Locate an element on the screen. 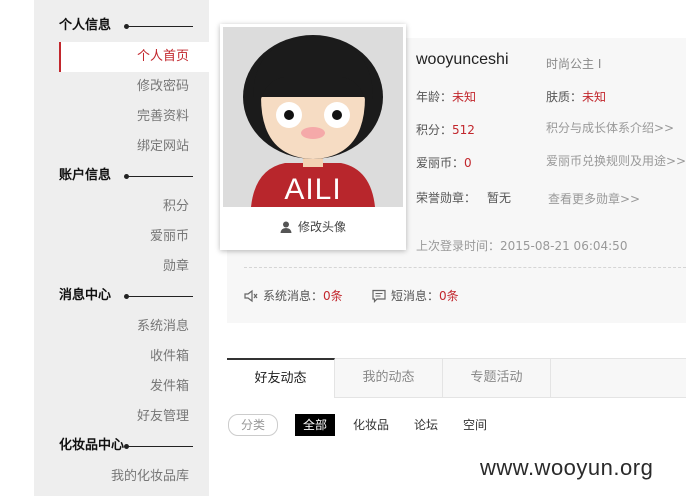 The width and height of the screenshot is (686, 496). sidebar-item-my-cosmetics: 我的化妆品库 is located at coordinates (150, 477).